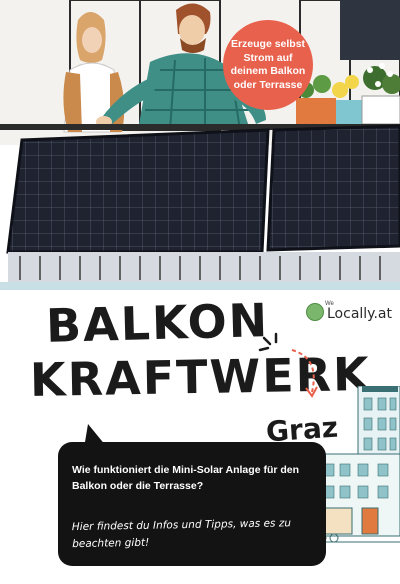  I want to click on title-line-1: BALKON, so click(157, 323).